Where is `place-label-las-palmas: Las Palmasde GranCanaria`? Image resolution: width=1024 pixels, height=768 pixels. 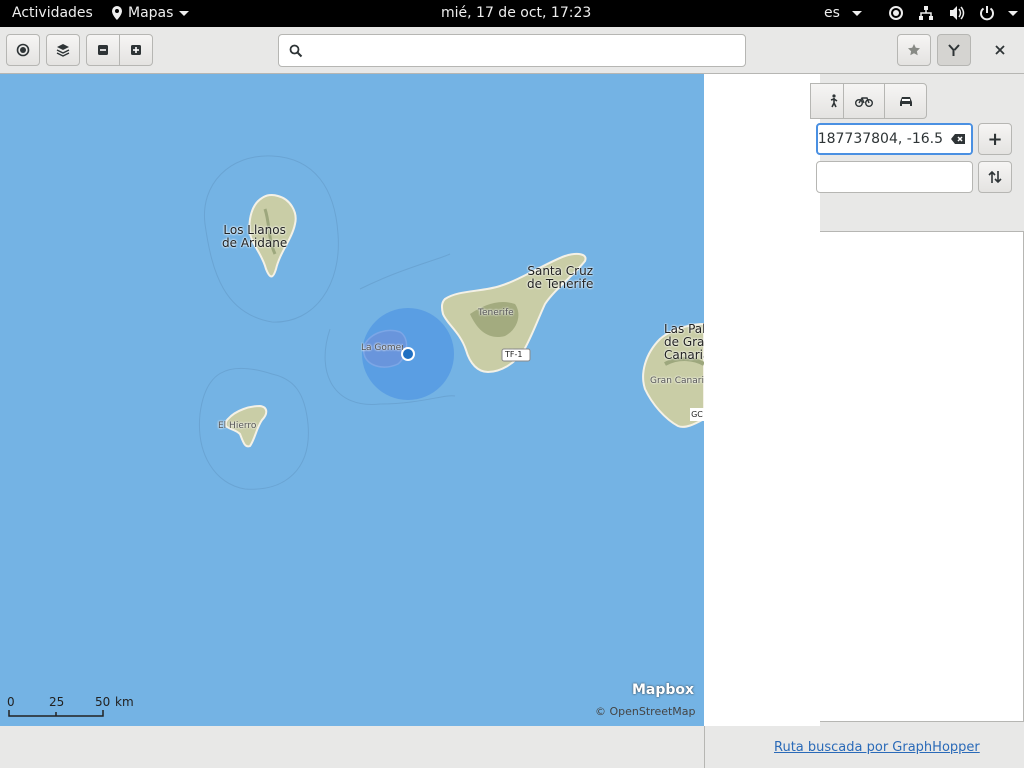
place-label-las-palmas: Las Palmasde GranCanaria is located at coordinates (684, 342).